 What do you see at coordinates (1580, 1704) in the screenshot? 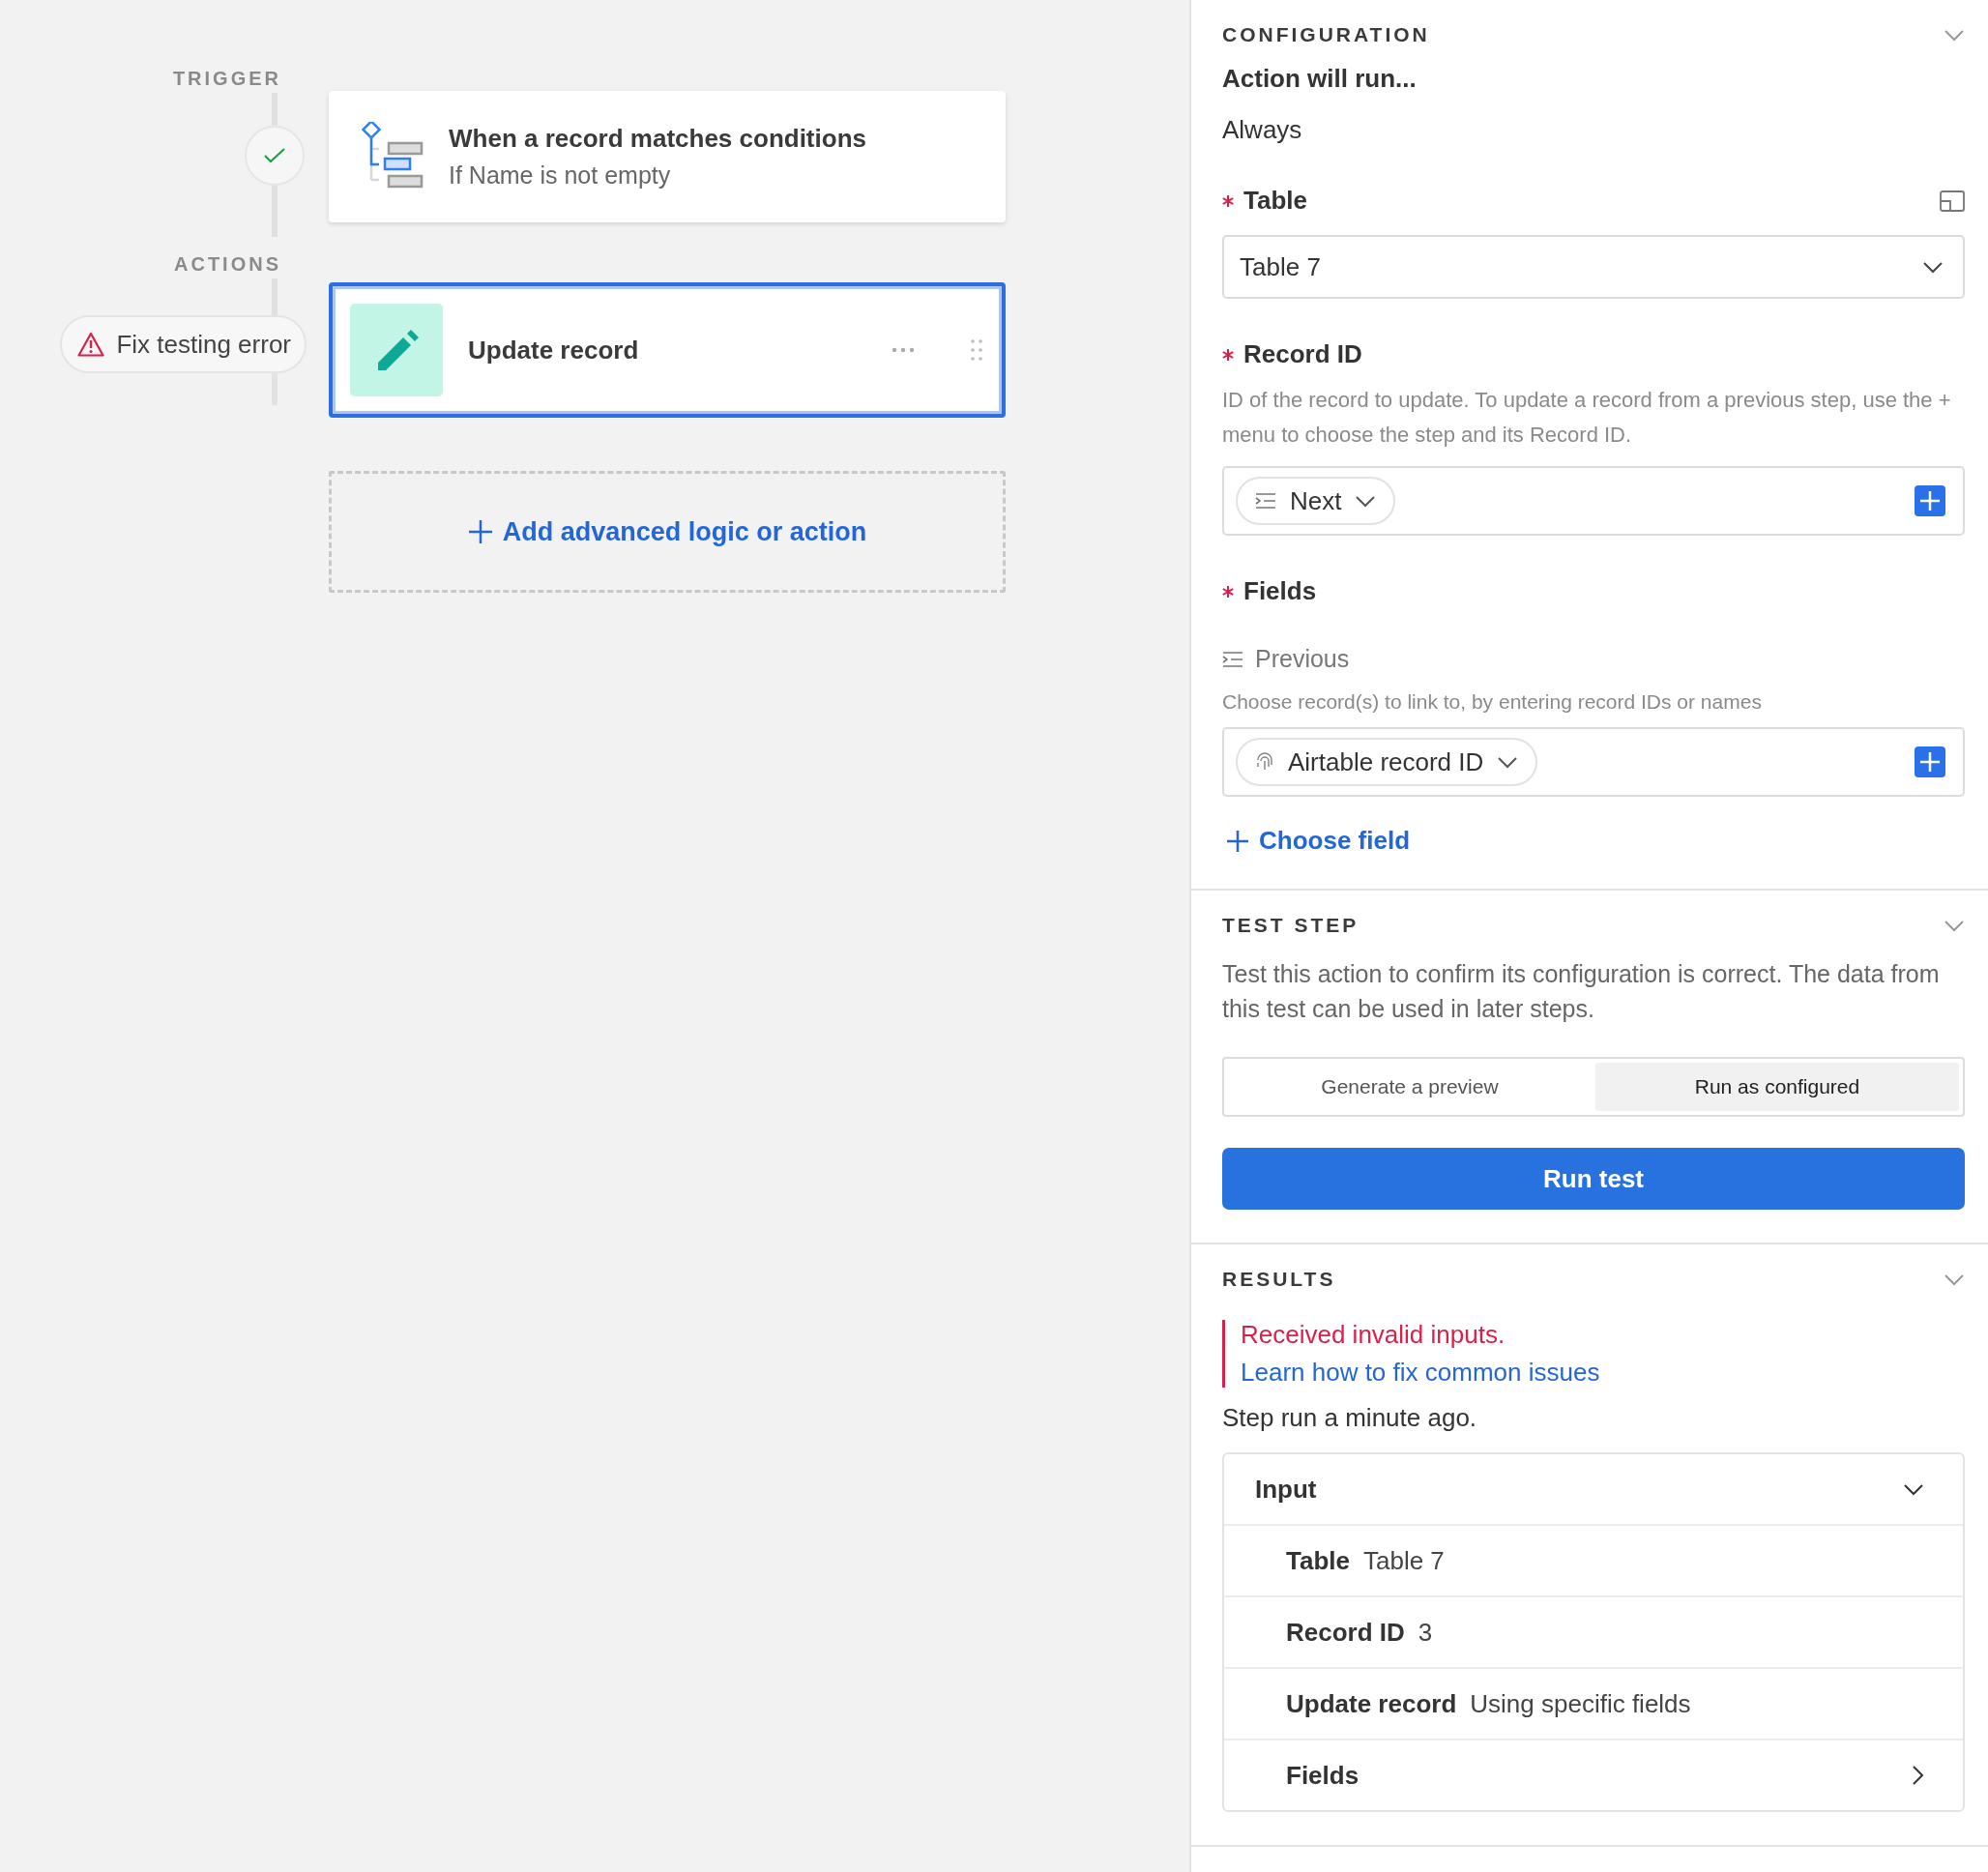
I see `field-value: Using specific fields` at bounding box center [1580, 1704].